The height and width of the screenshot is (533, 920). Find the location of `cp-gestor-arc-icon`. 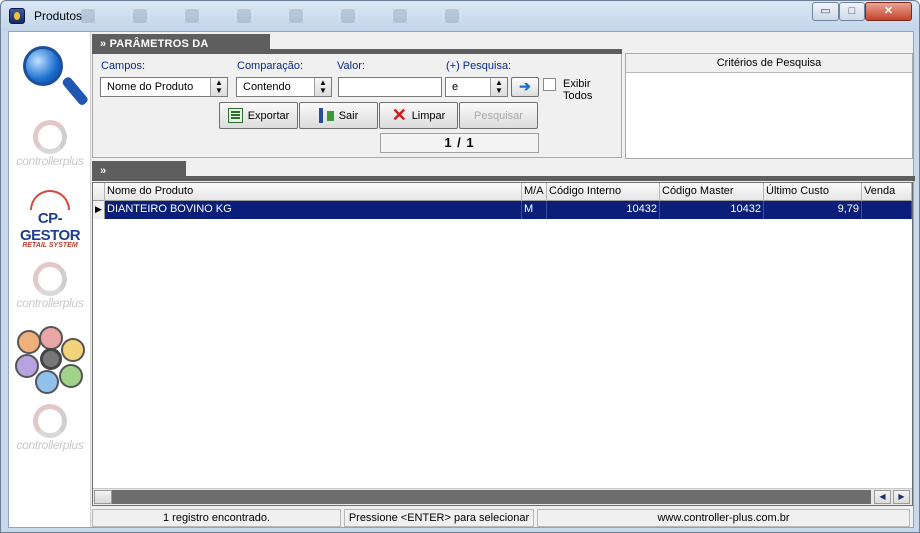

cp-gestor-arc-icon is located at coordinates (50, 200).